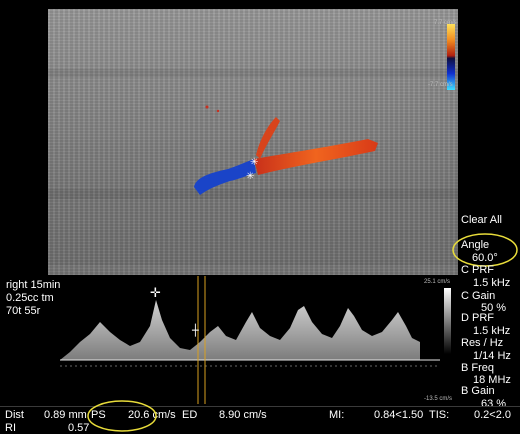 This screenshot has width=520, height=434. I want to click on d-prf-label: D PRF, so click(477, 318).